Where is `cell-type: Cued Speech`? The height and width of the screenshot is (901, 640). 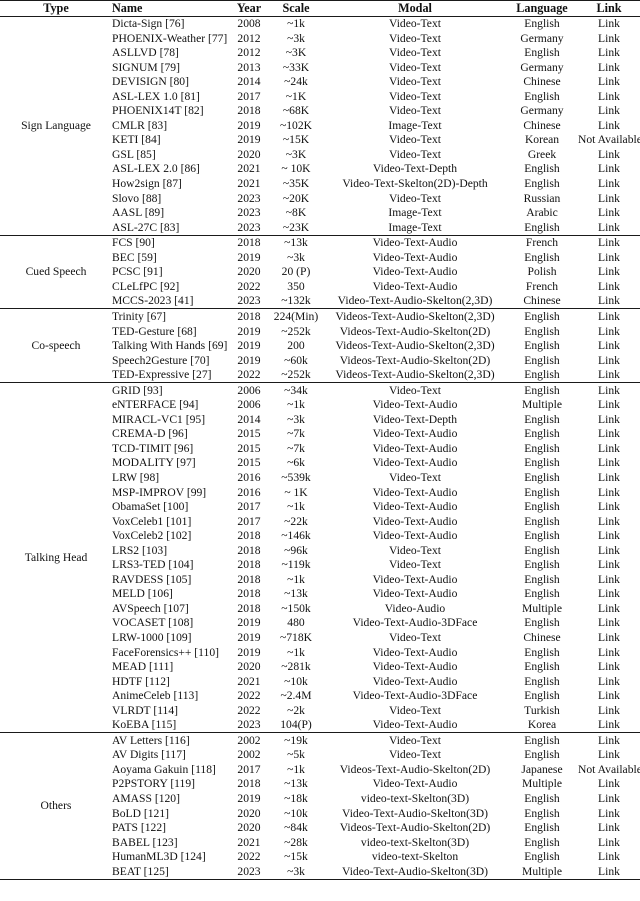
cell-type: Cued Speech is located at coordinates (56, 272).